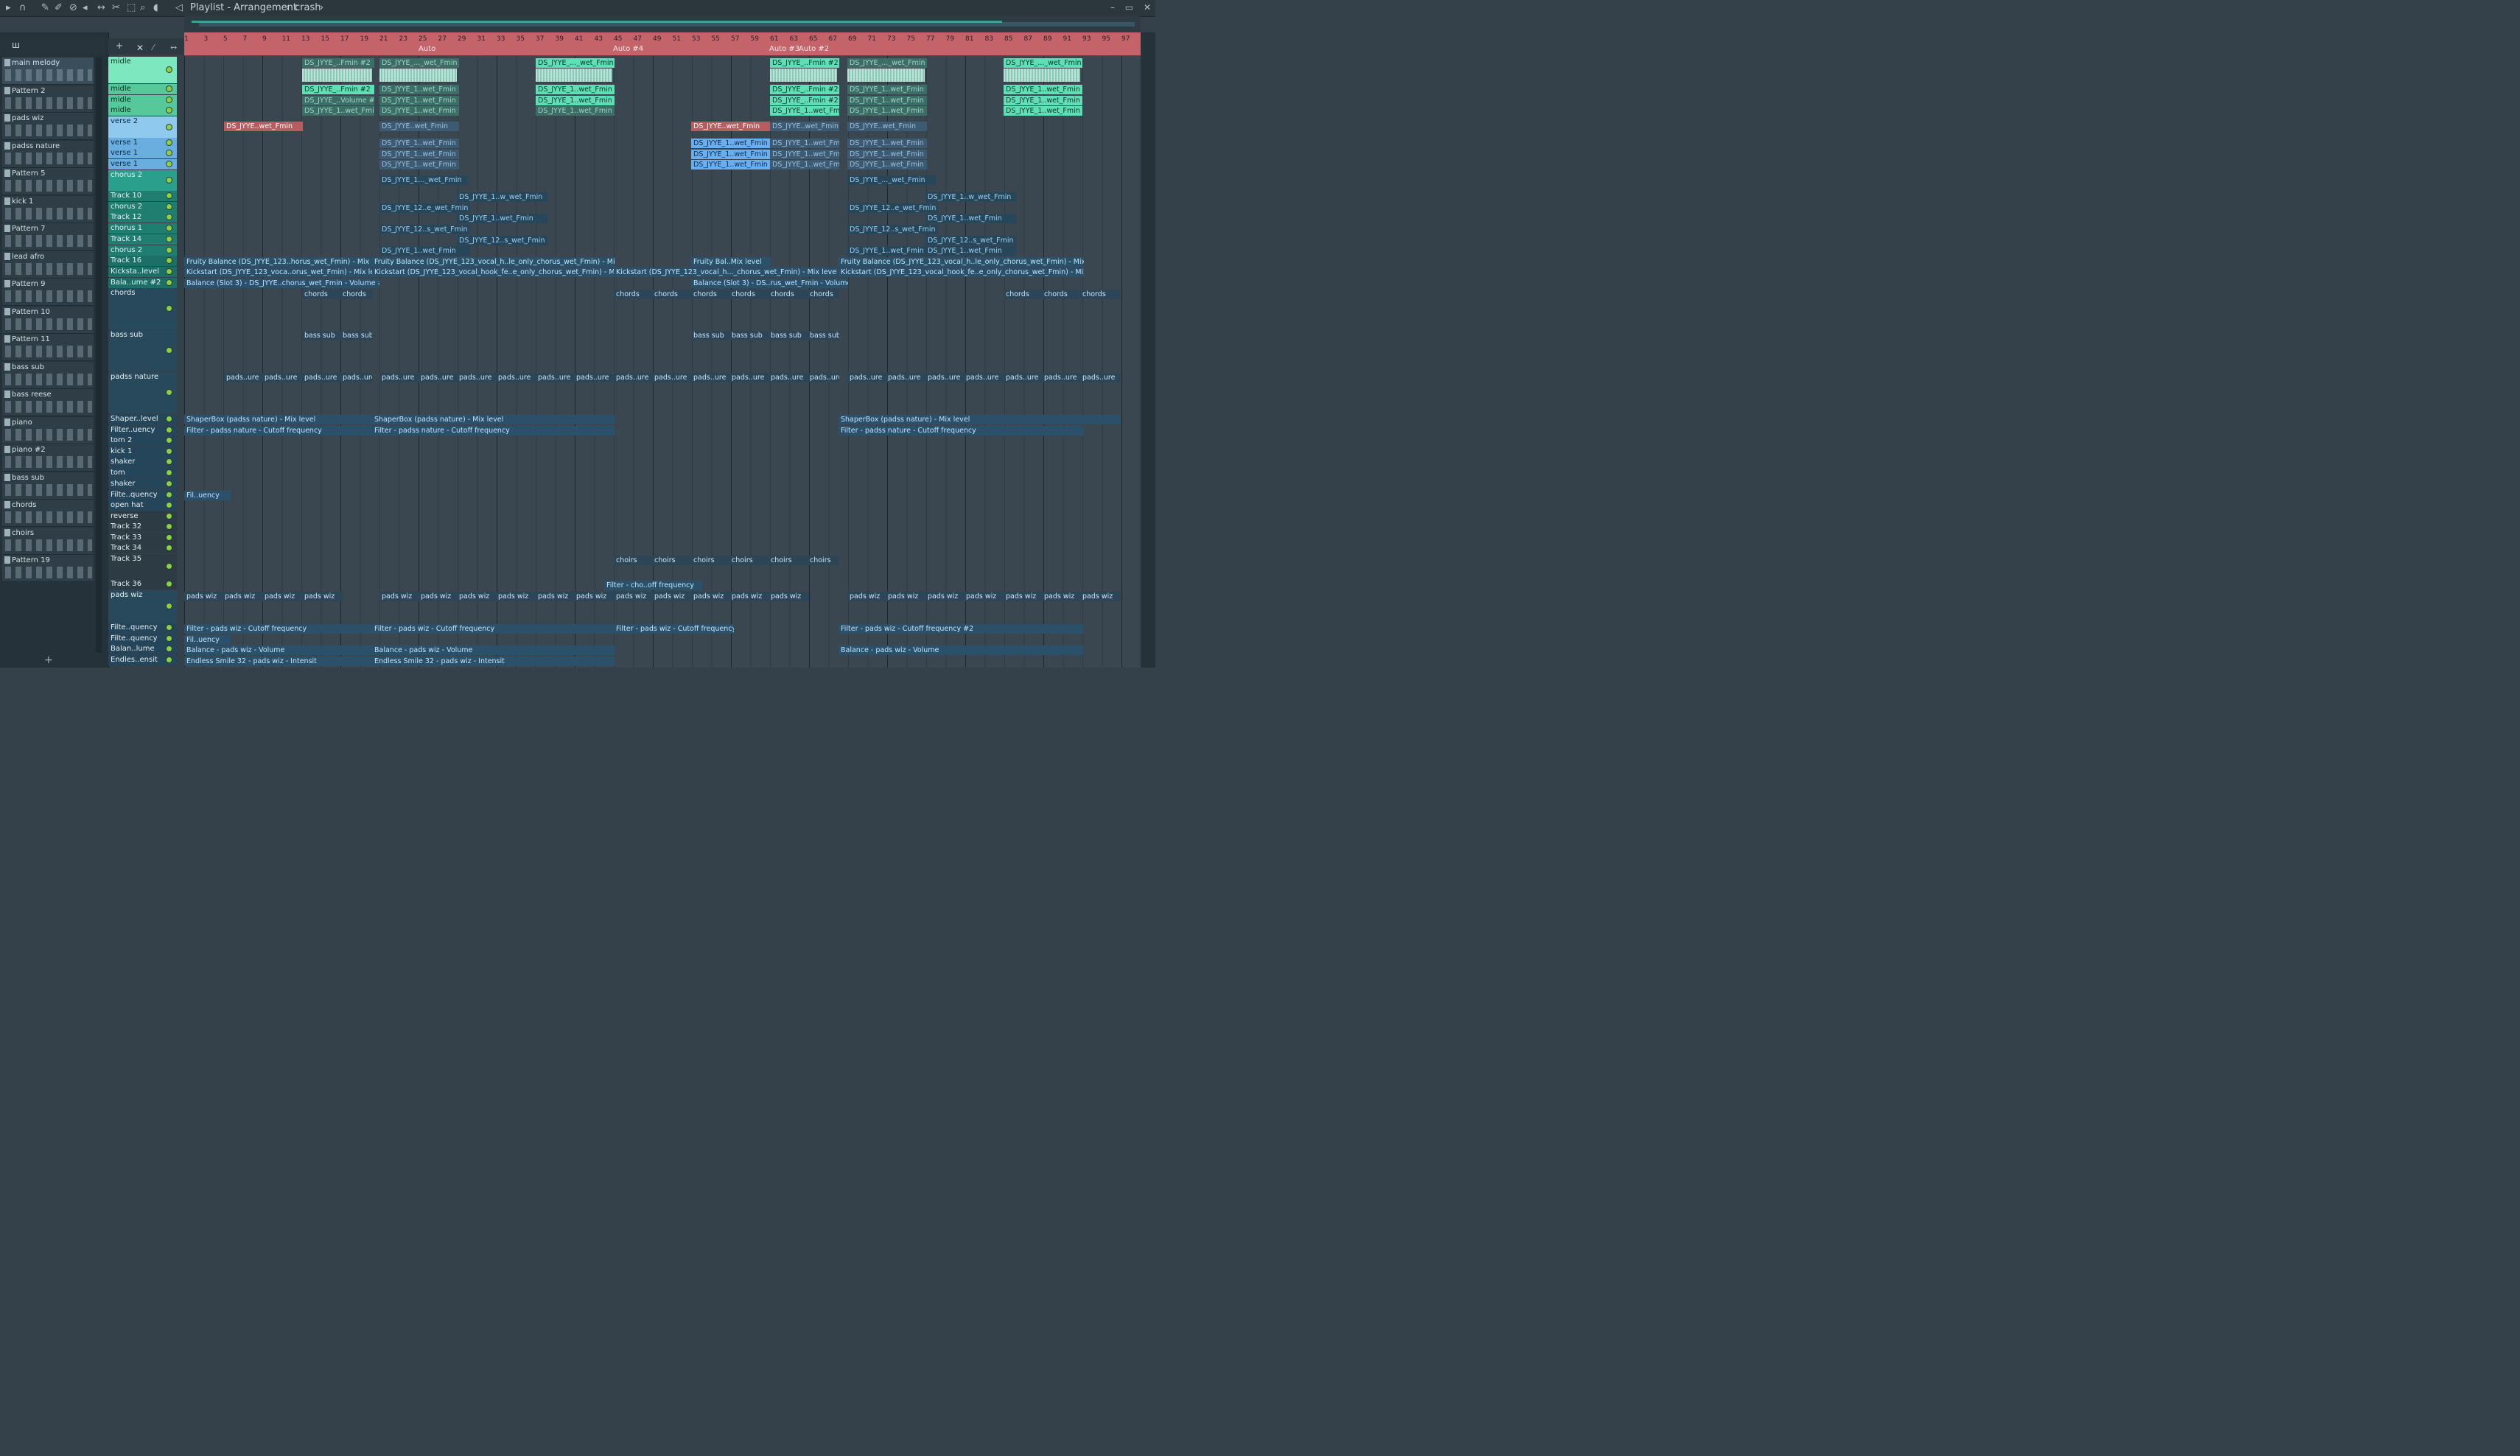 The image size is (2520, 1456). Describe the element at coordinates (142, 196) in the screenshot. I see `track-header: Track 10` at that location.